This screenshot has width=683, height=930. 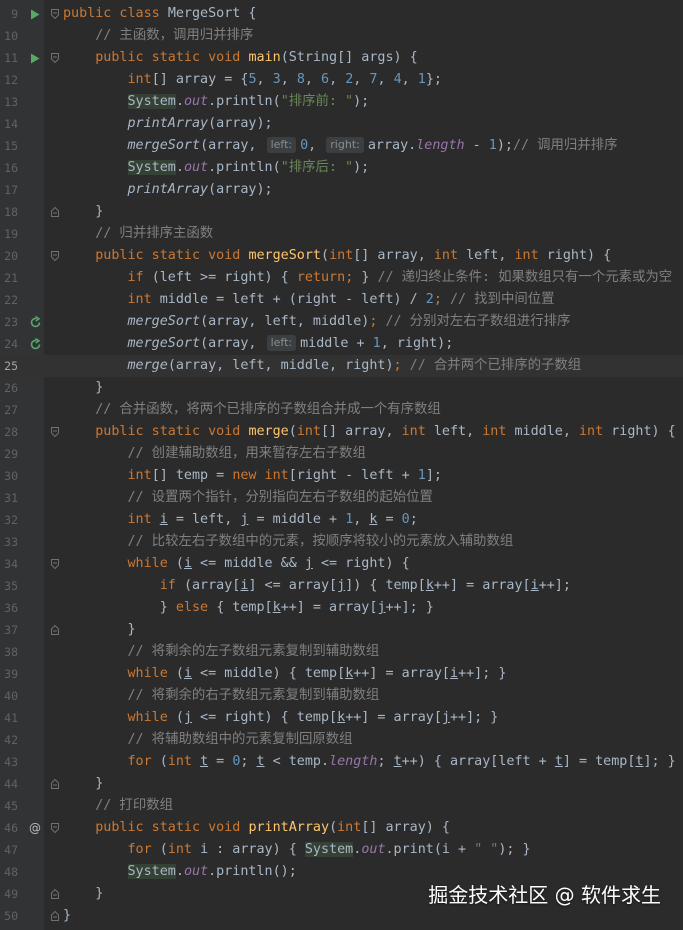 What do you see at coordinates (9, 762) in the screenshot?
I see `line-number: 43` at bounding box center [9, 762].